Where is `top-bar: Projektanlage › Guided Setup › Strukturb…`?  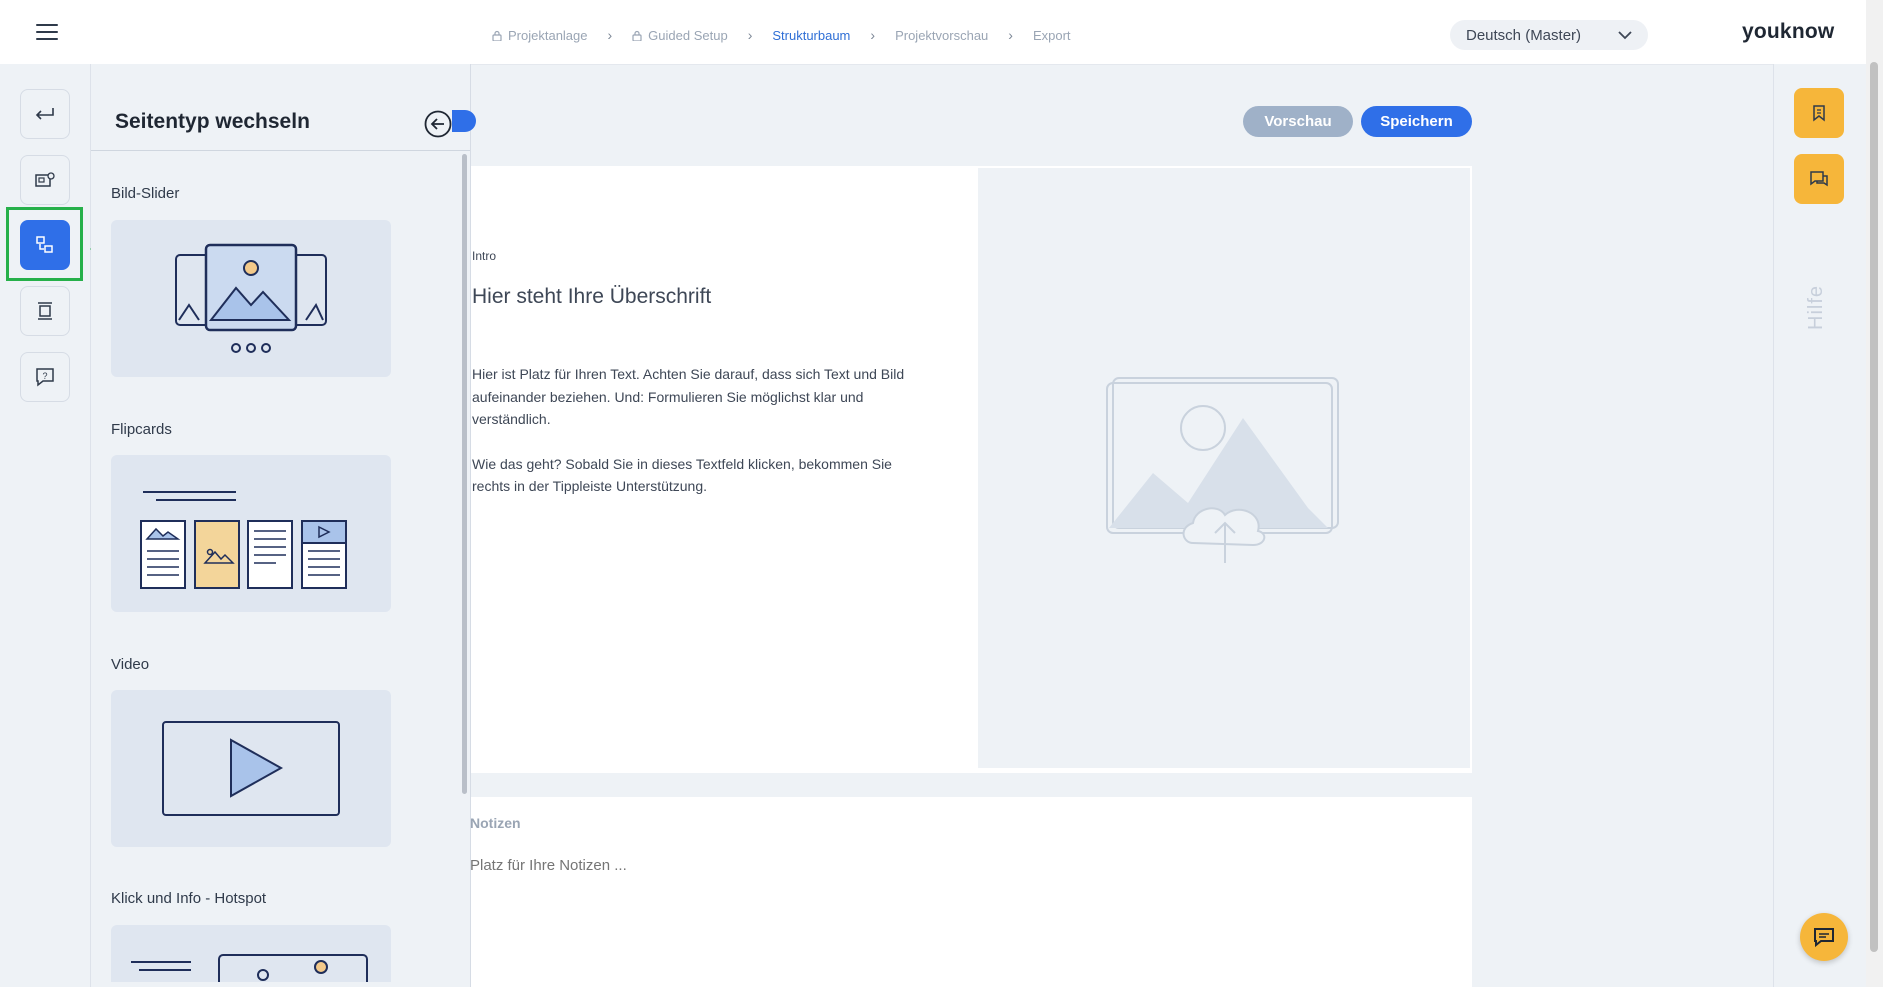
top-bar: Projektanlage › Guided Setup › Strukturb… is located at coordinates (933, 32).